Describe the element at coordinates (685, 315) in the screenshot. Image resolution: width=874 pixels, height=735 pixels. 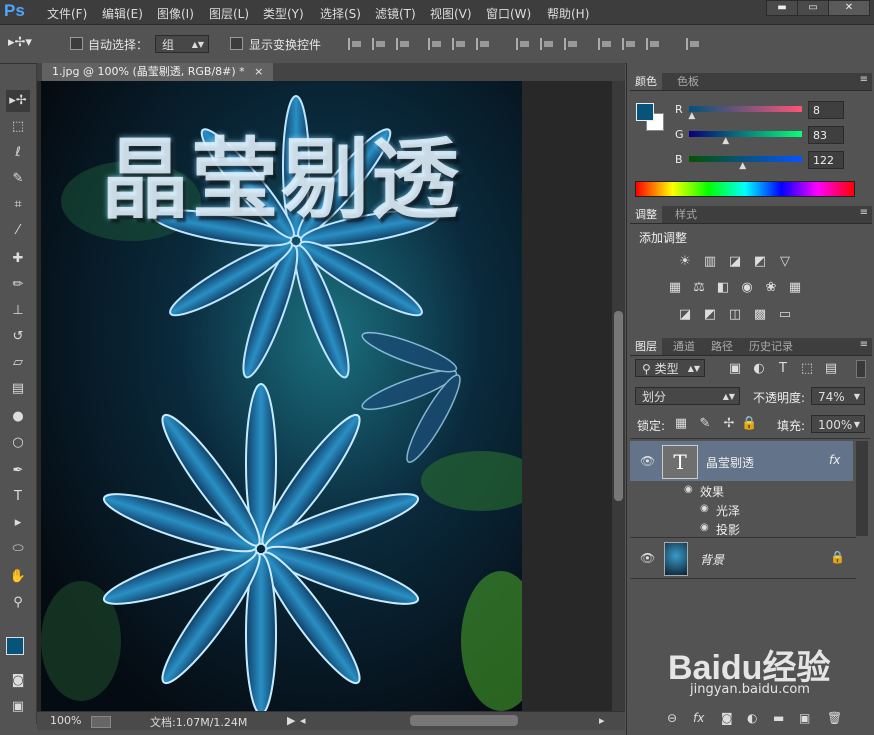
I see `invert-icon: ◪` at that location.